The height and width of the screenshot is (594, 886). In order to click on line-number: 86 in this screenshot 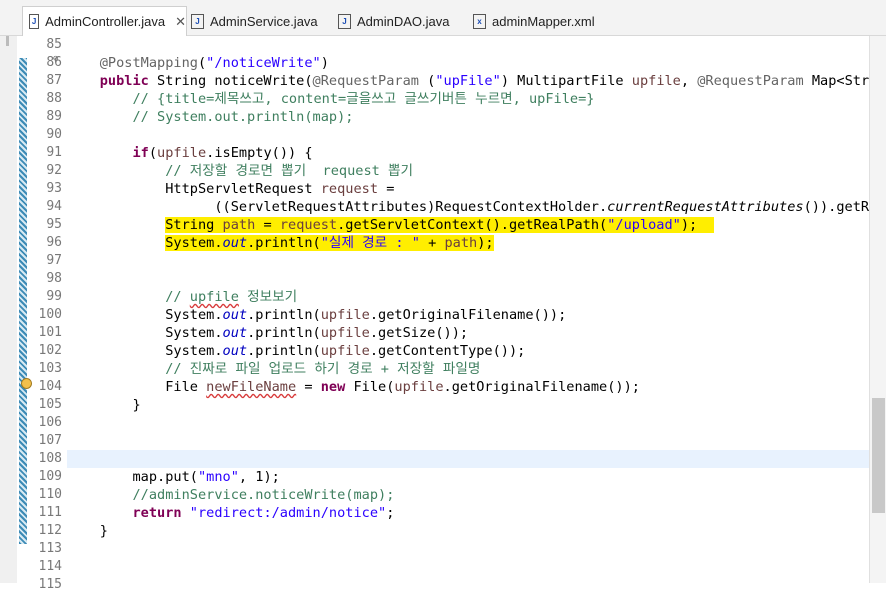, I will do `click(54, 62)`.